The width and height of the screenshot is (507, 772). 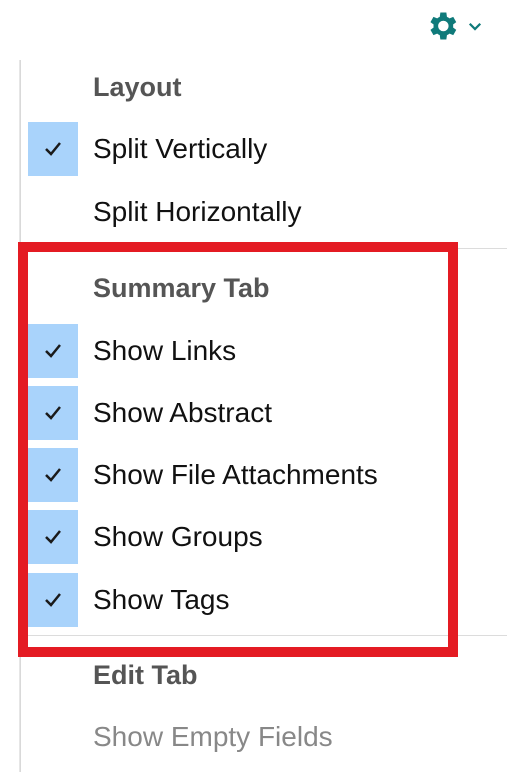 I want to click on chevron-down-icon, so click(x=475, y=28).